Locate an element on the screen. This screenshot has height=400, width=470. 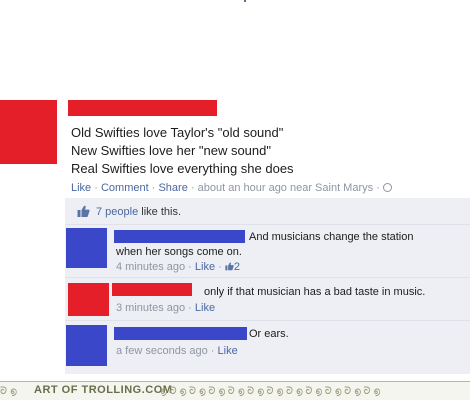
likes-suffix: like this. is located at coordinates (161, 212).